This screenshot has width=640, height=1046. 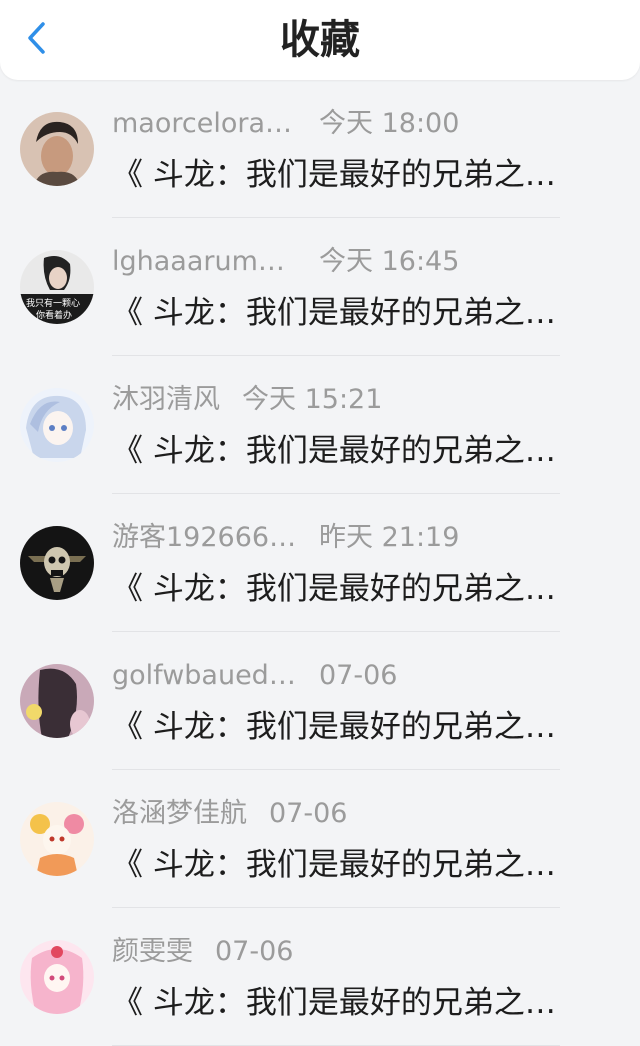 I want to click on favorite-item: 颜雯雯 07-06 《 斗龙：我们是最好的兄弟之间的故事, so click(x=320, y=977).